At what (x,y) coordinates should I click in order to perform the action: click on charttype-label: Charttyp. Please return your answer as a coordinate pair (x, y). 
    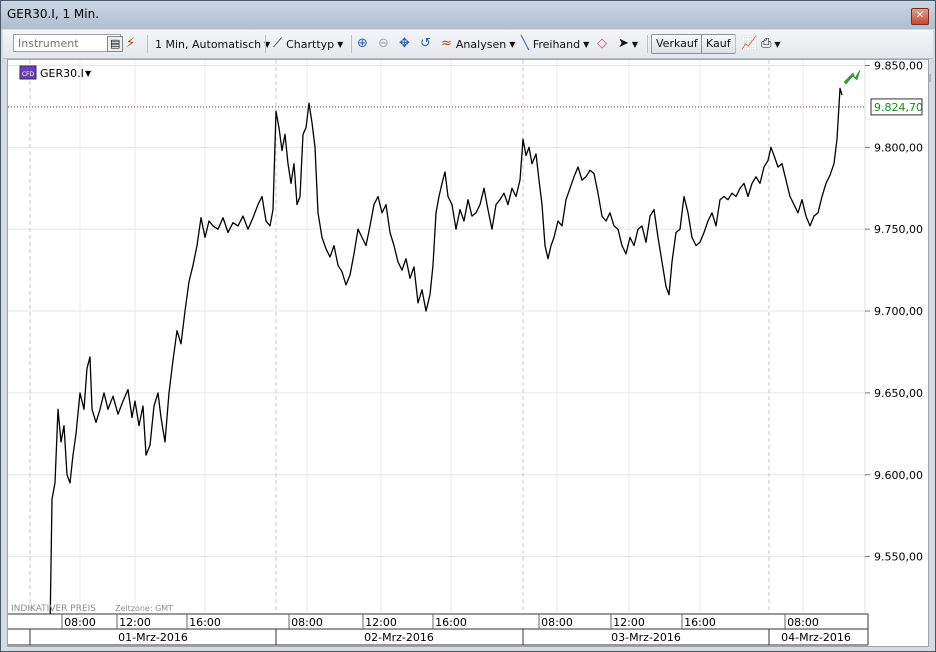
    Looking at the image, I should click on (310, 44).